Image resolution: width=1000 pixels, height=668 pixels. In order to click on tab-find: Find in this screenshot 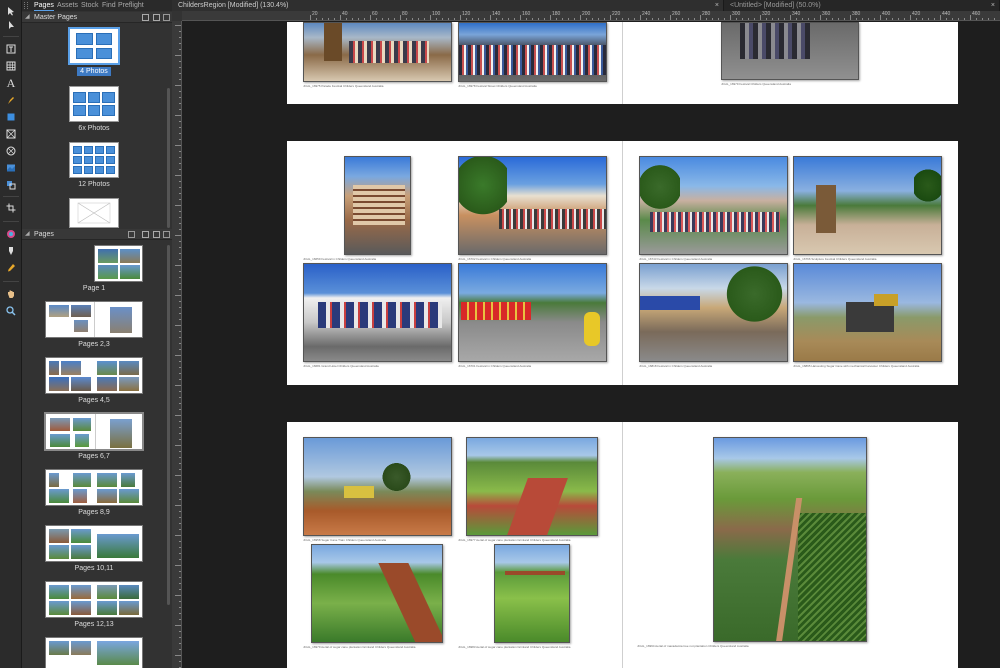, I will do `click(109, 5)`.